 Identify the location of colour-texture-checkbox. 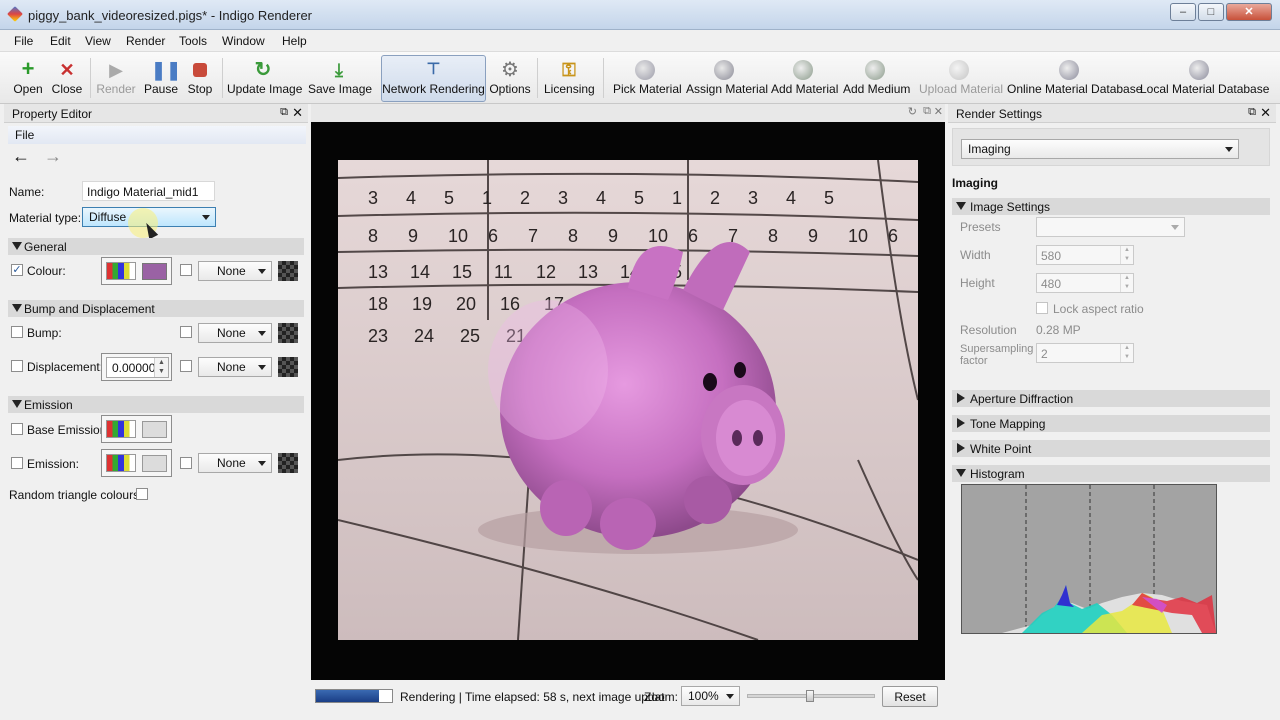
(186, 270).